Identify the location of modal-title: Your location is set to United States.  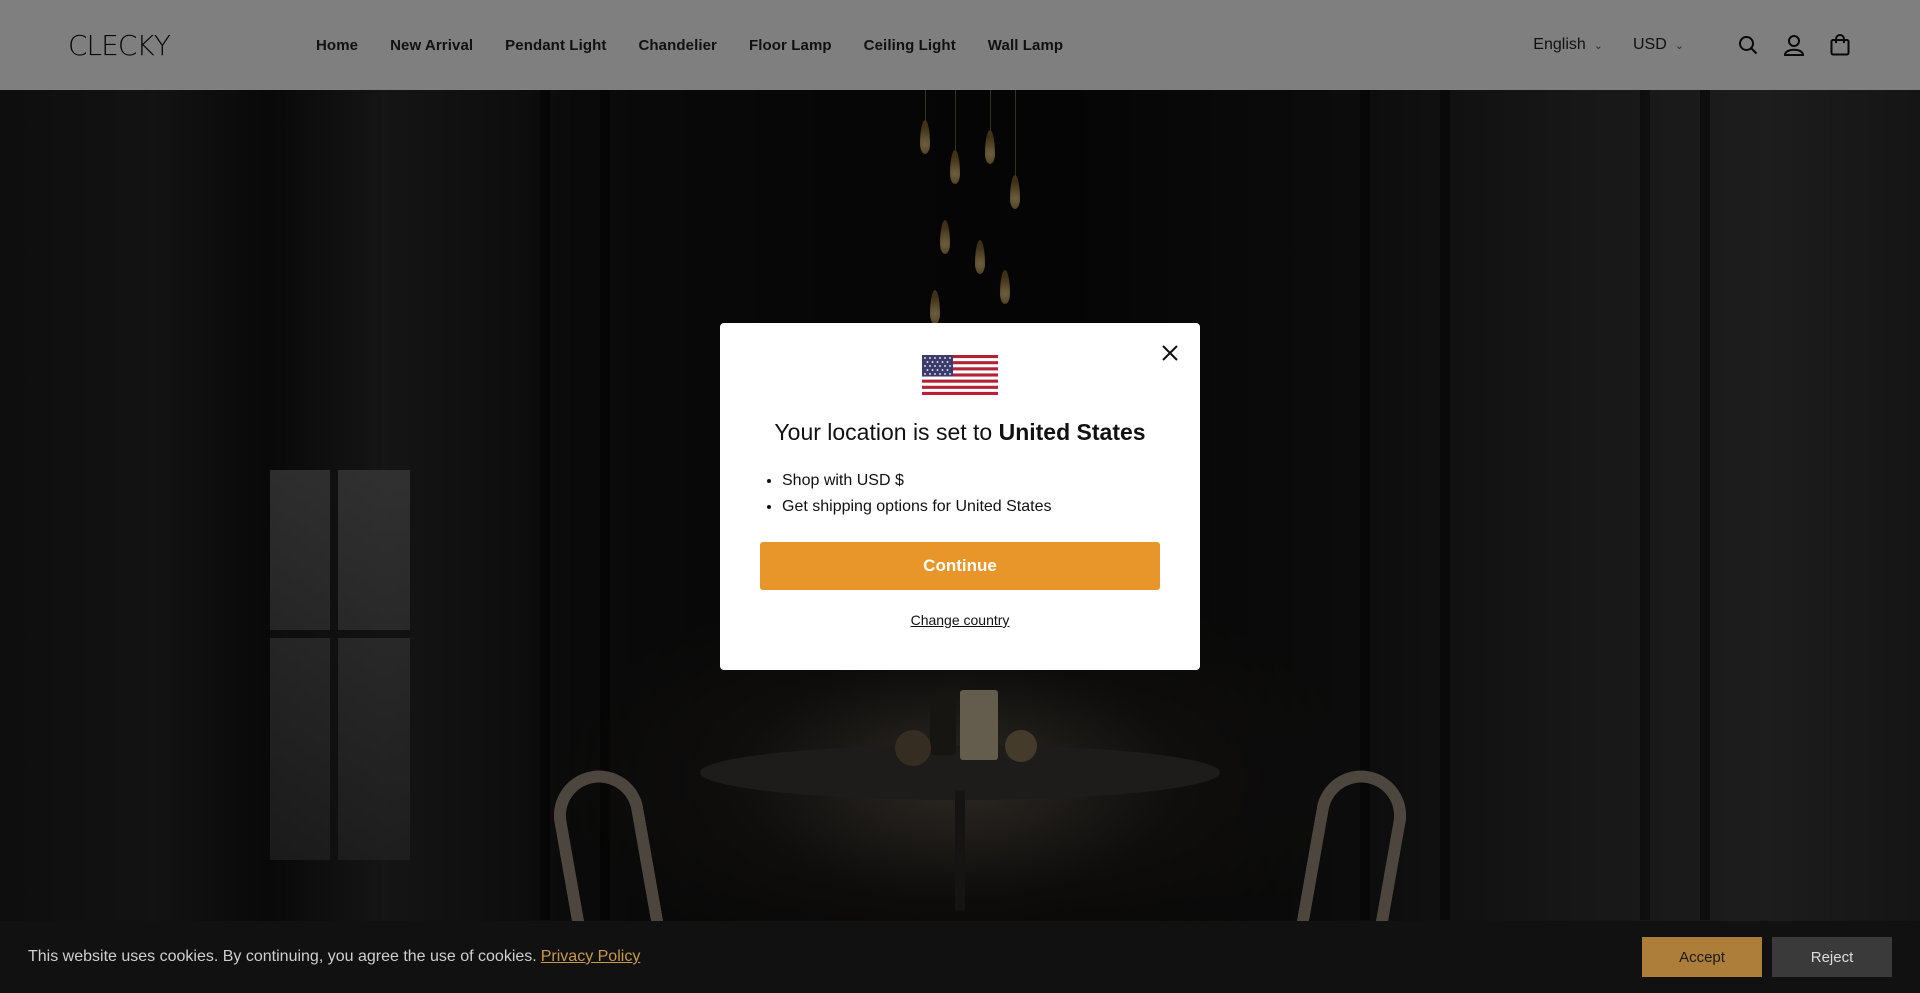
(960, 432).